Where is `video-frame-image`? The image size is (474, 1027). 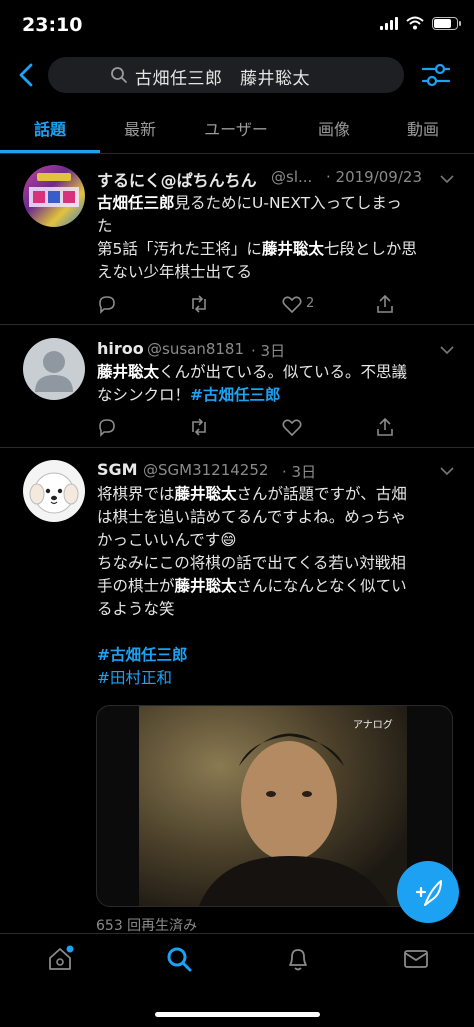
video-frame-image is located at coordinates (294, 819).